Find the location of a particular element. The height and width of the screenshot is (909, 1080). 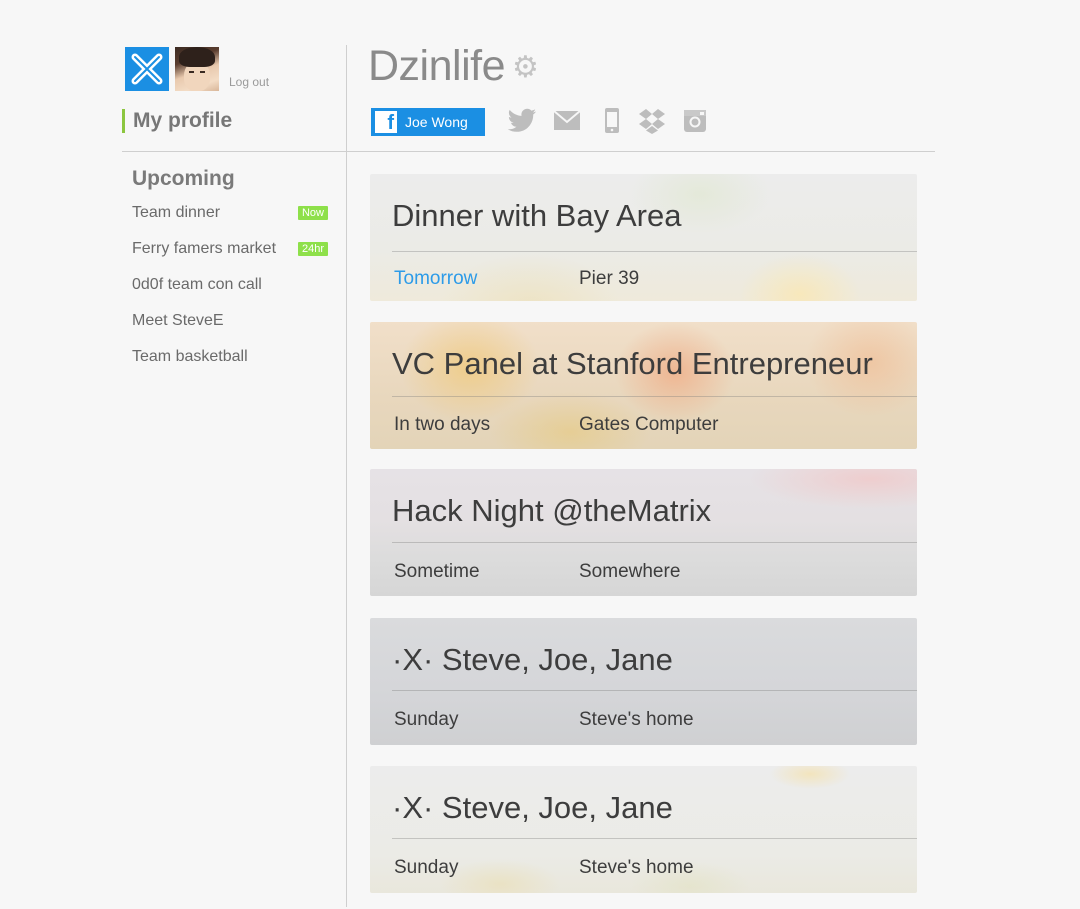

page-title: Dzinlife is located at coordinates (437, 66).